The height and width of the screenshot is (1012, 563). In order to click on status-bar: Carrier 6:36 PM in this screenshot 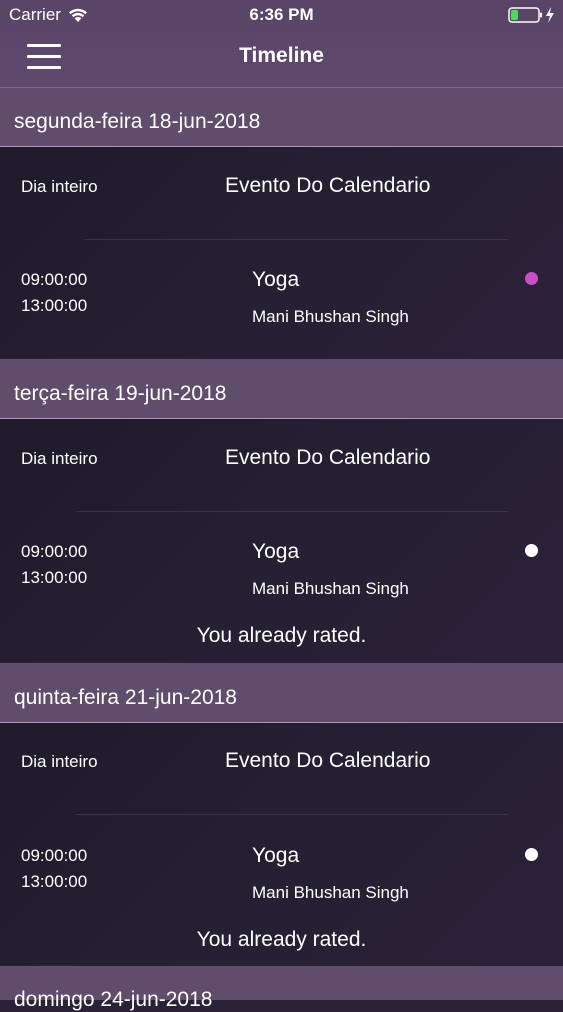, I will do `click(281, 15)`.